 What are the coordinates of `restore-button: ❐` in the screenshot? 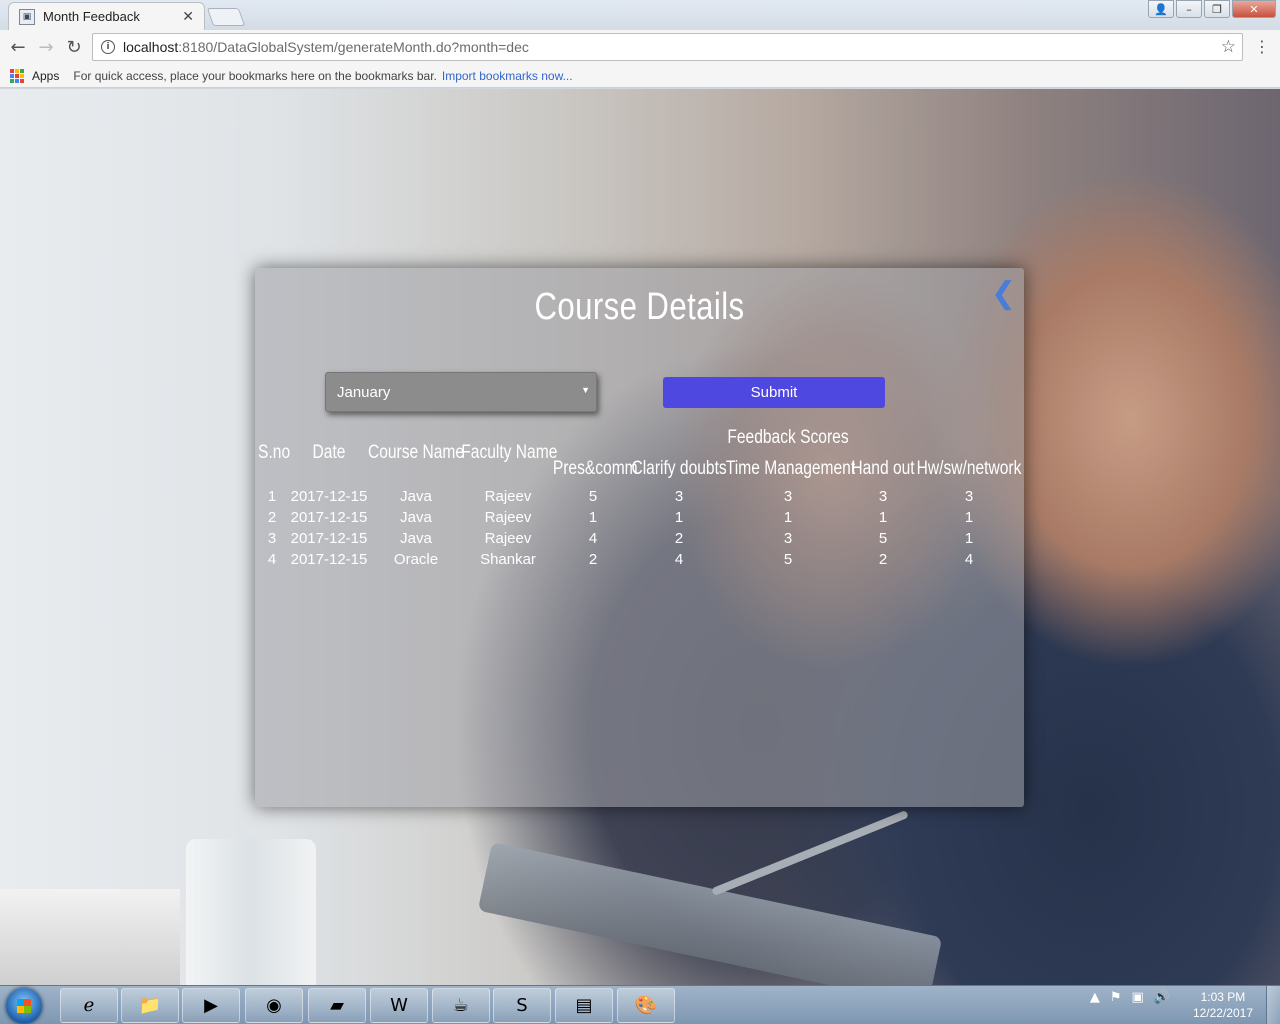 It's located at (1217, 9).